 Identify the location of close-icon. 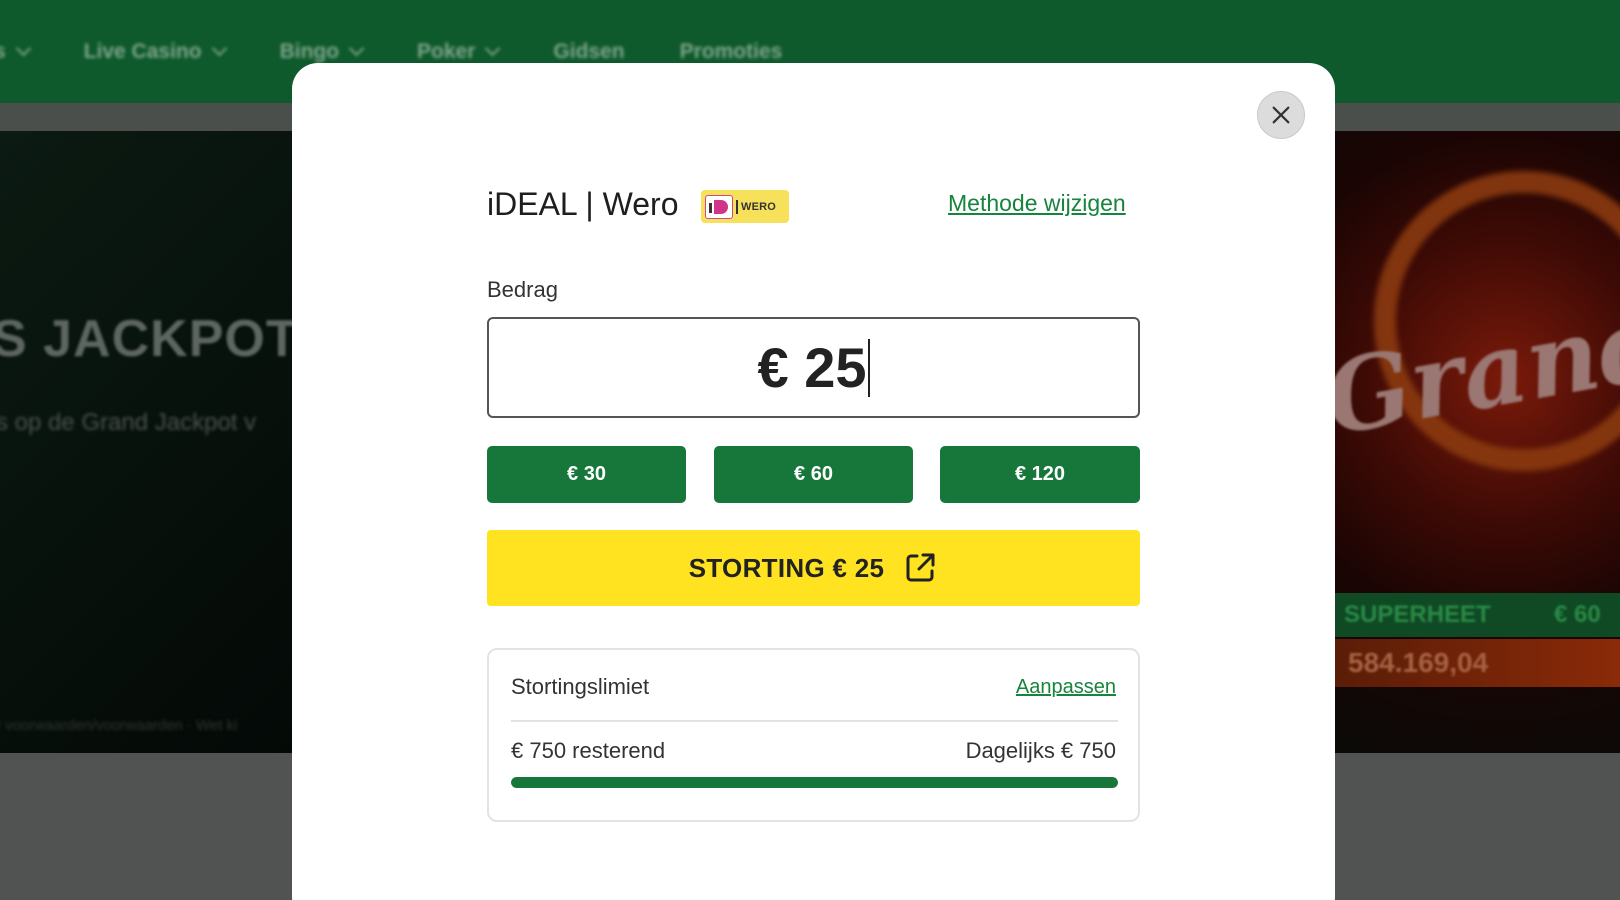
(1281, 115).